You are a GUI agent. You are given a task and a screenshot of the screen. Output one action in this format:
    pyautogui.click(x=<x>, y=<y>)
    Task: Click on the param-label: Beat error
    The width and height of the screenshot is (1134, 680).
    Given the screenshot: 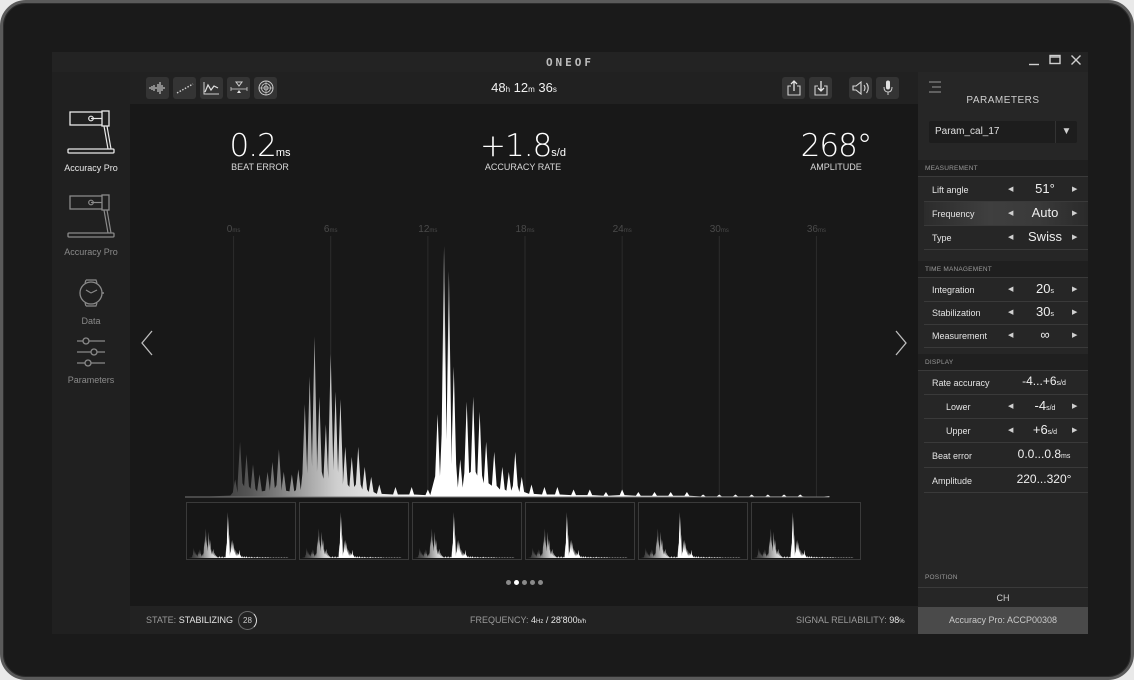 What is the action you would take?
    pyautogui.click(x=952, y=456)
    